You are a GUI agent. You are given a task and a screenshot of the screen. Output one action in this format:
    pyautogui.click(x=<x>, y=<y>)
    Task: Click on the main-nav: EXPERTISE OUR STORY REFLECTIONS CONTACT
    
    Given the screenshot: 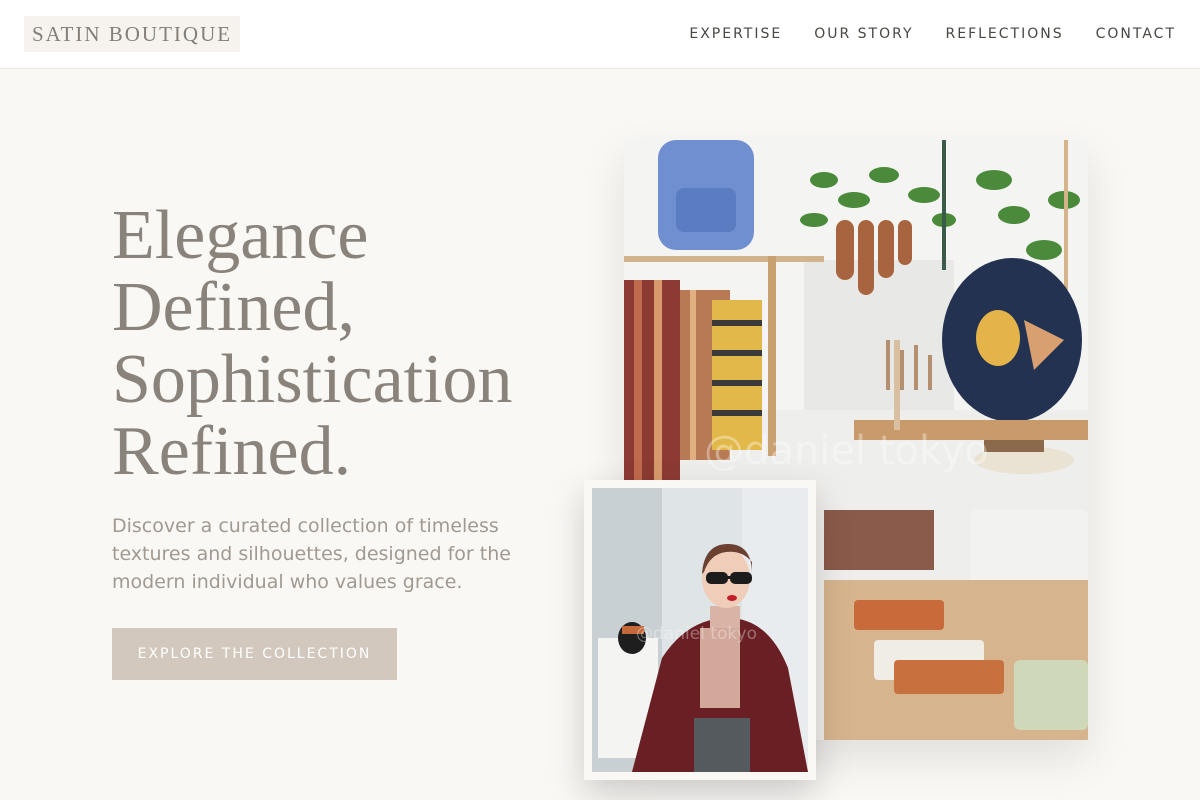 What is the action you would take?
    pyautogui.click(x=932, y=34)
    